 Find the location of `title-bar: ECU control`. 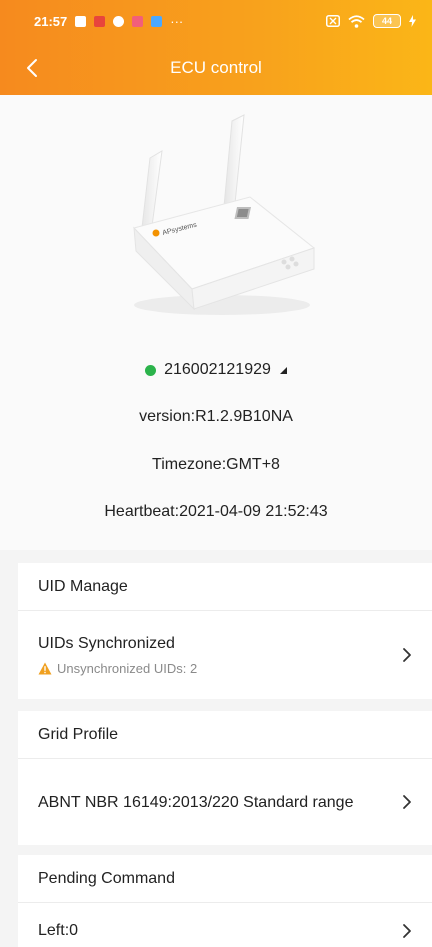

title-bar: ECU control is located at coordinates (216, 68).